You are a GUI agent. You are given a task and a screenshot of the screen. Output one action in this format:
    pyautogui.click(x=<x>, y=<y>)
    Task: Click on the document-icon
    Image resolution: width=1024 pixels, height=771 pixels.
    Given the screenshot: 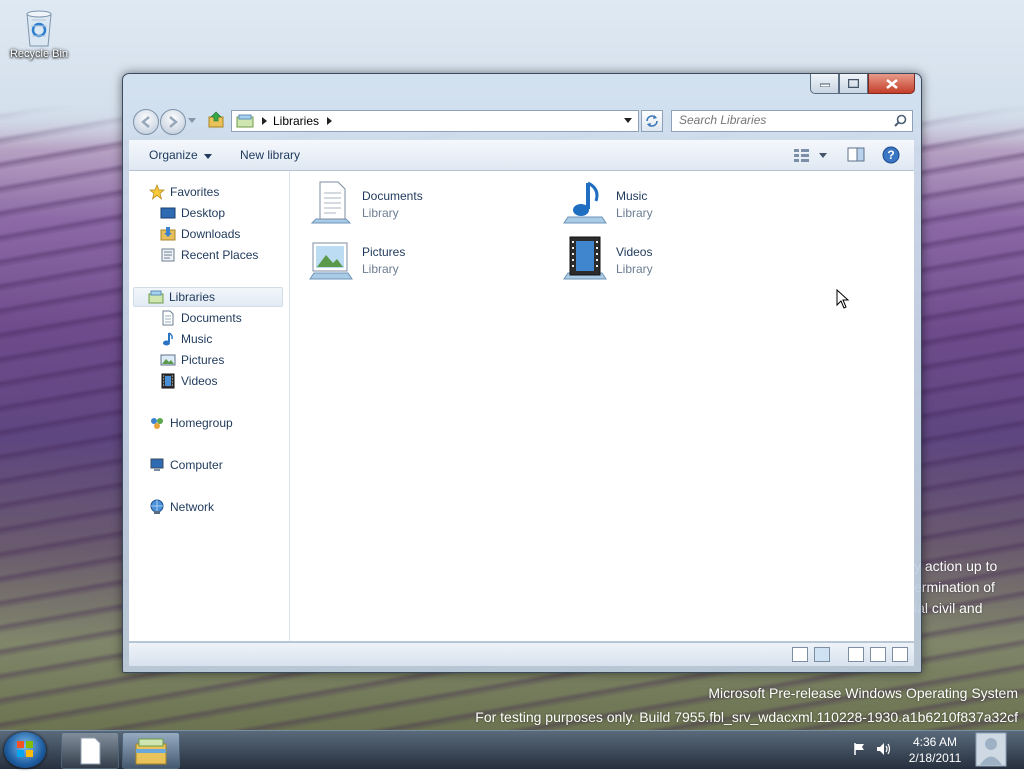 What is the action you would take?
    pyautogui.click(x=90, y=751)
    